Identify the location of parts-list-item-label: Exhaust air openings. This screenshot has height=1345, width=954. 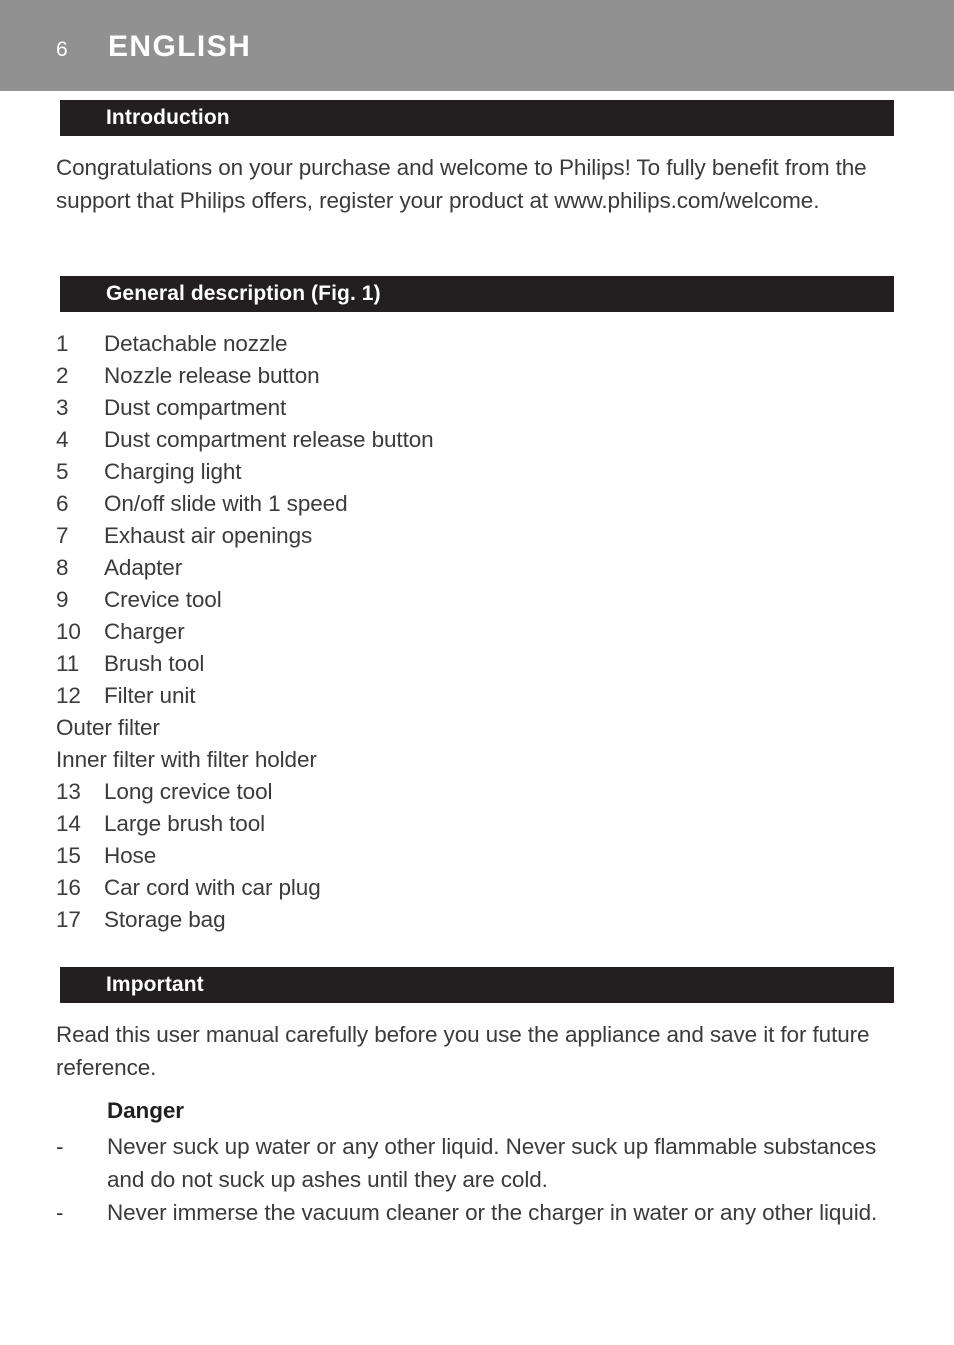
(208, 535).